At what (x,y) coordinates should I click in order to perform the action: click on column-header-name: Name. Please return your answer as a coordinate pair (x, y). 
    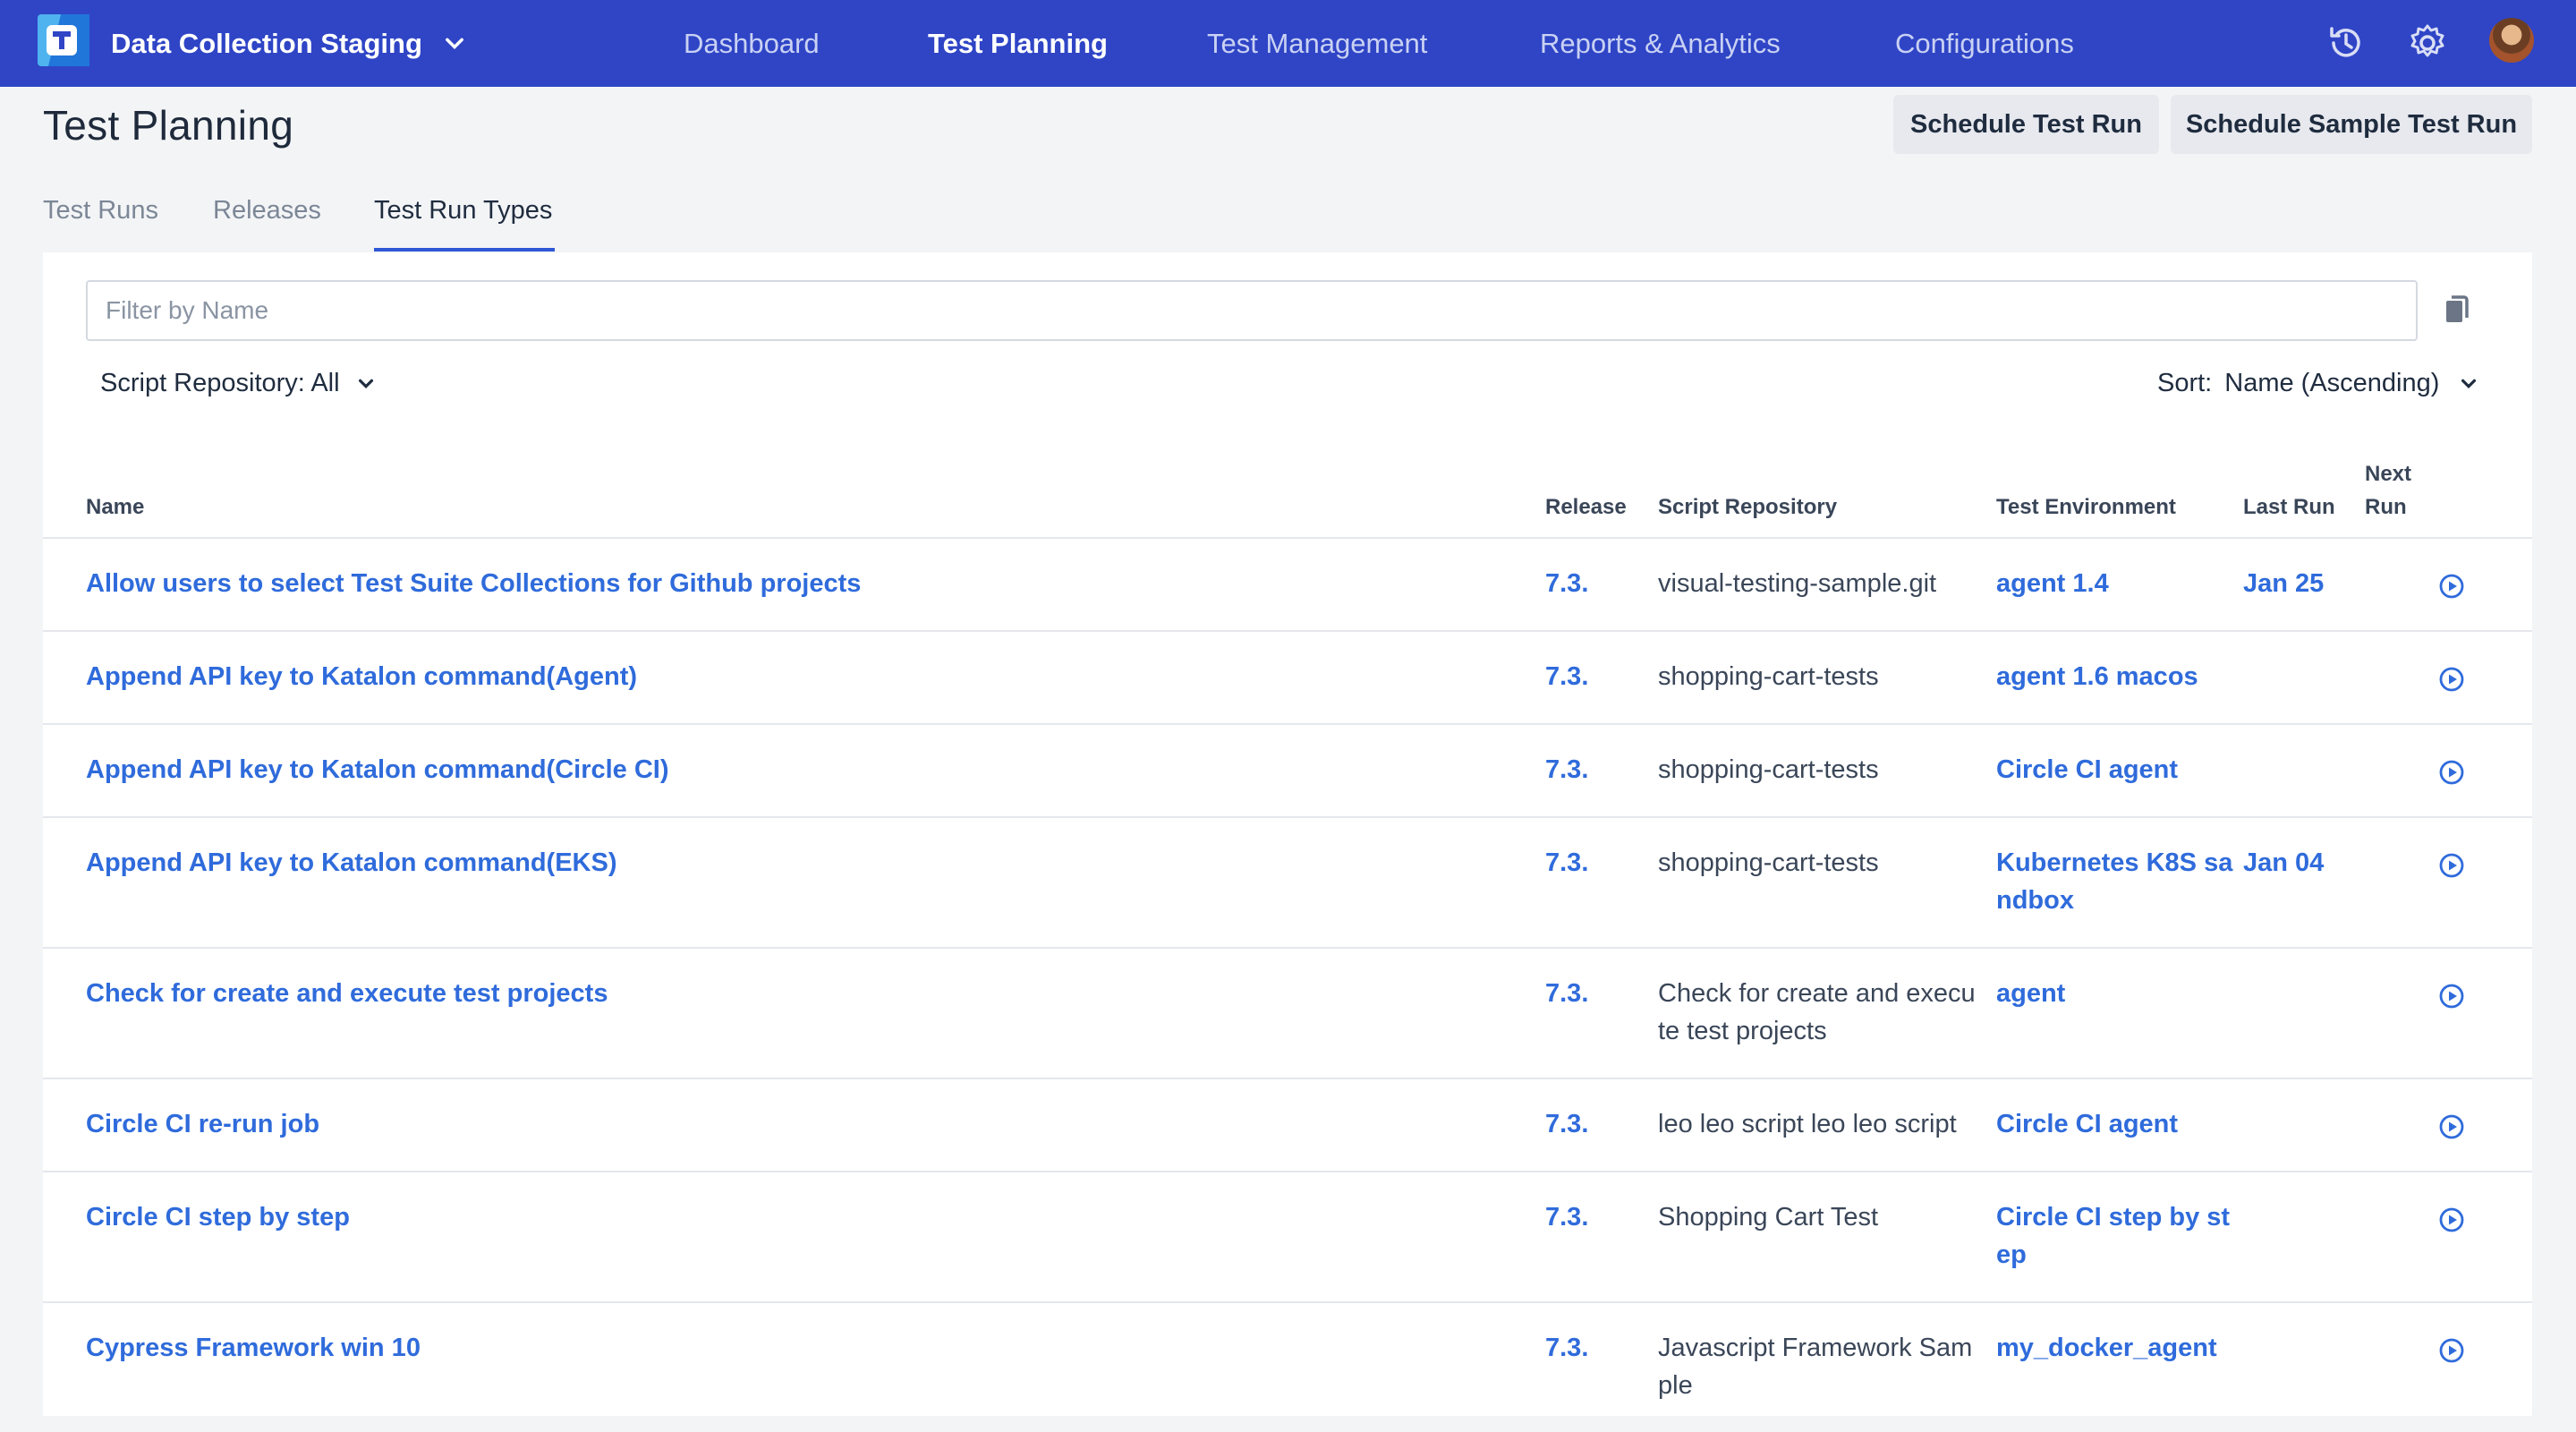
    Looking at the image, I should click on (115, 507).